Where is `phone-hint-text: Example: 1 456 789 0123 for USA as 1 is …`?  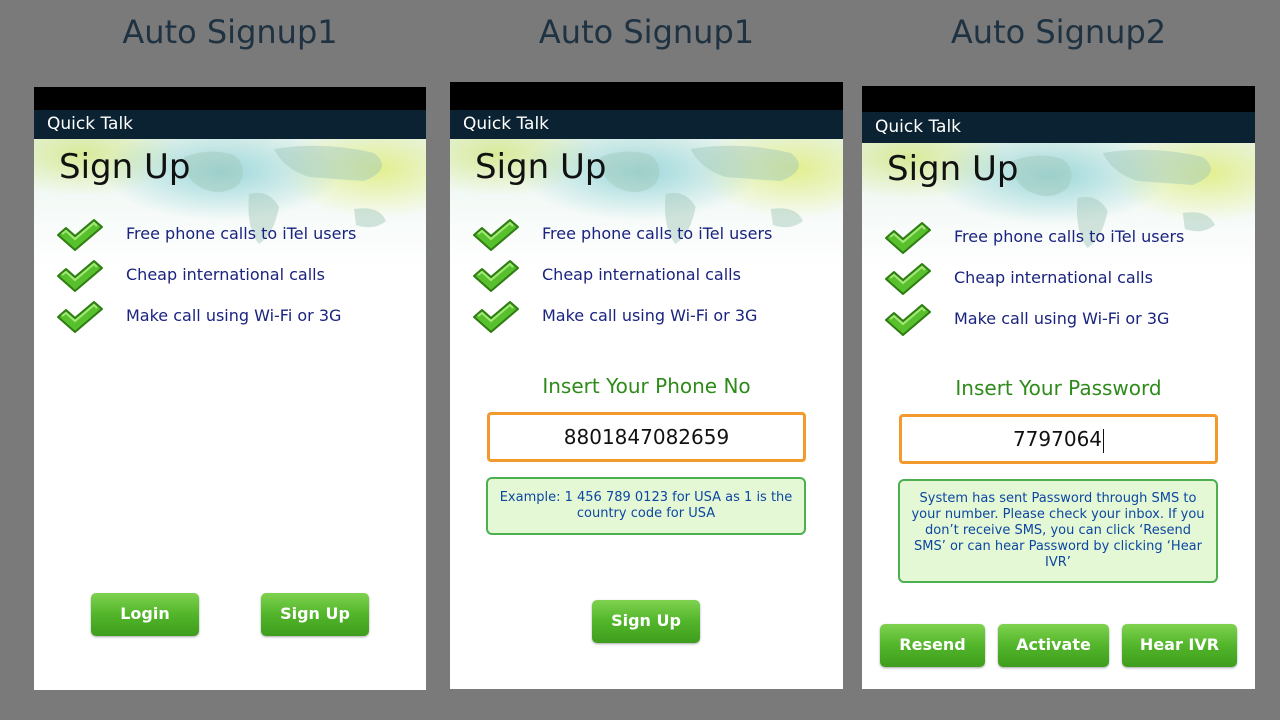 phone-hint-text: Example: 1 456 789 0123 for USA as 1 is … is located at coordinates (646, 505).